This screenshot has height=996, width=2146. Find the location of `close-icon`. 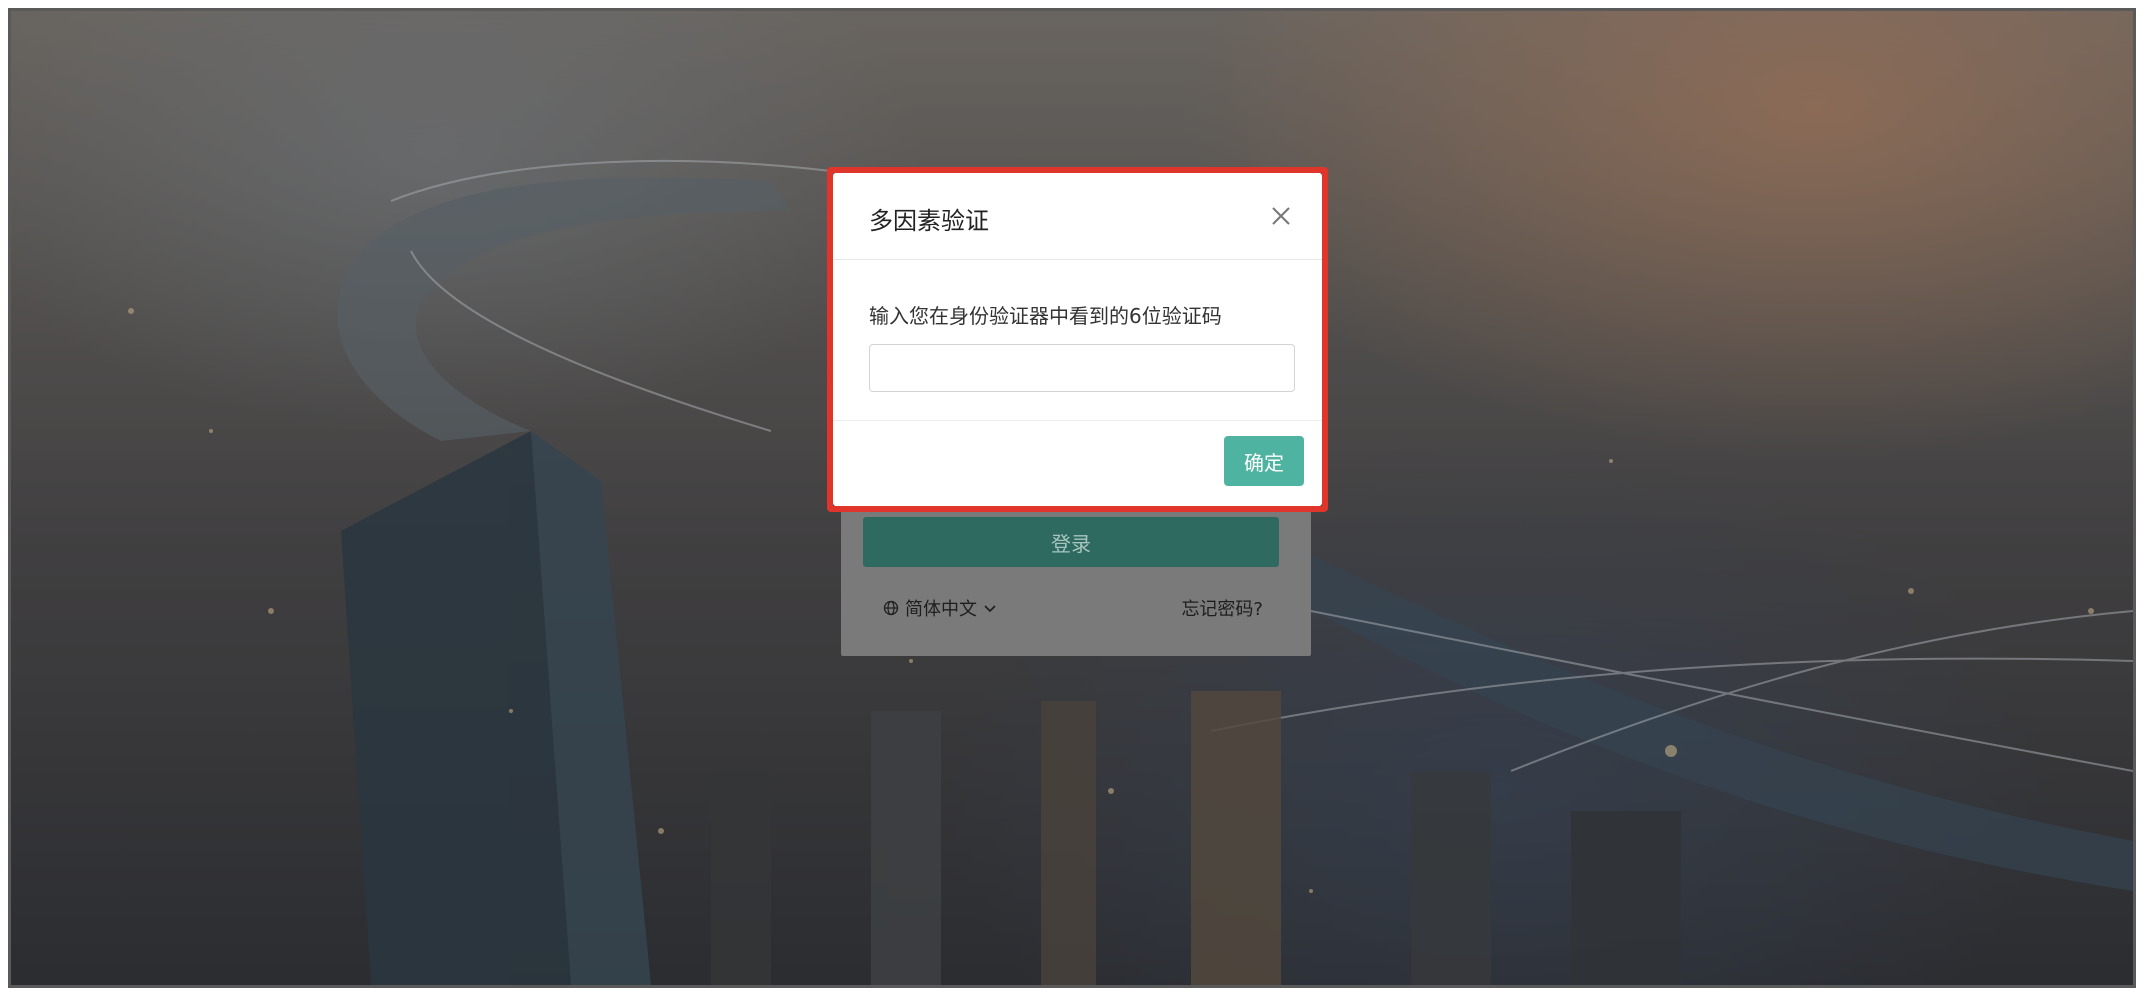

close-icon is located at coordinates (1281, 216).